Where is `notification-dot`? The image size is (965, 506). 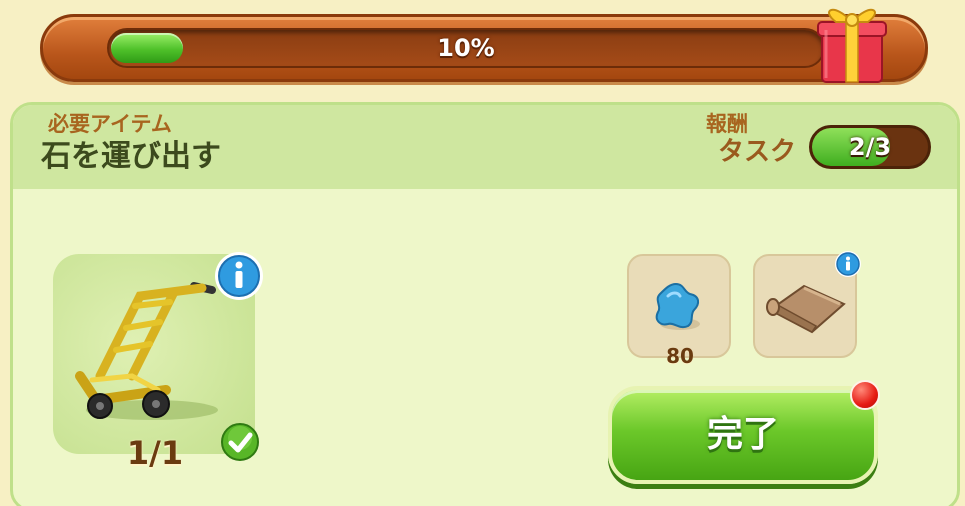
notification-dot is located at coordinates (865, 395).